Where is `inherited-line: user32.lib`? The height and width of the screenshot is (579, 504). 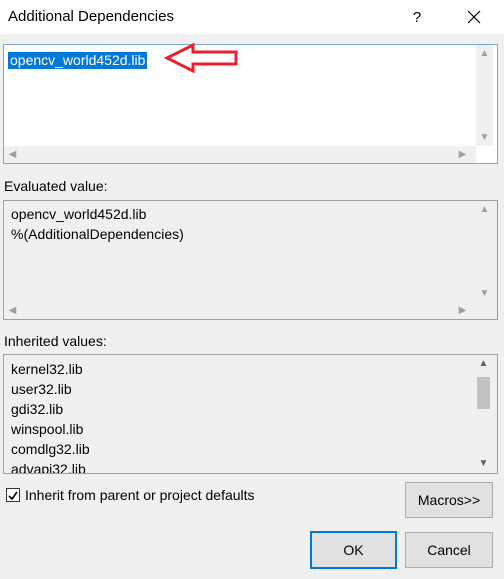 inherited-line: user32.lib is located at coordinates (41, 389).